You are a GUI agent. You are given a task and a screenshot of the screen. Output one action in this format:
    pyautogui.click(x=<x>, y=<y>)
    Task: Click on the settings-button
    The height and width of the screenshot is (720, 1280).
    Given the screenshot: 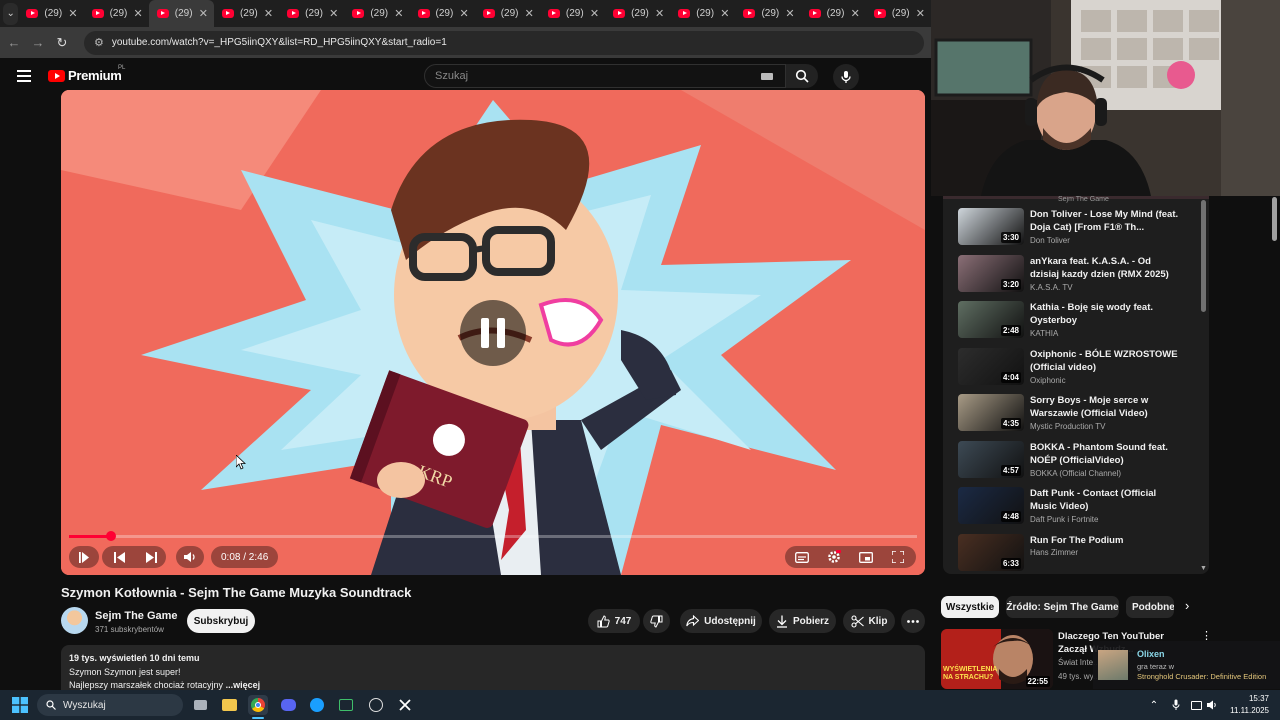 What is the action you would take?
    pyautogui.click(x=834, y=557)
    